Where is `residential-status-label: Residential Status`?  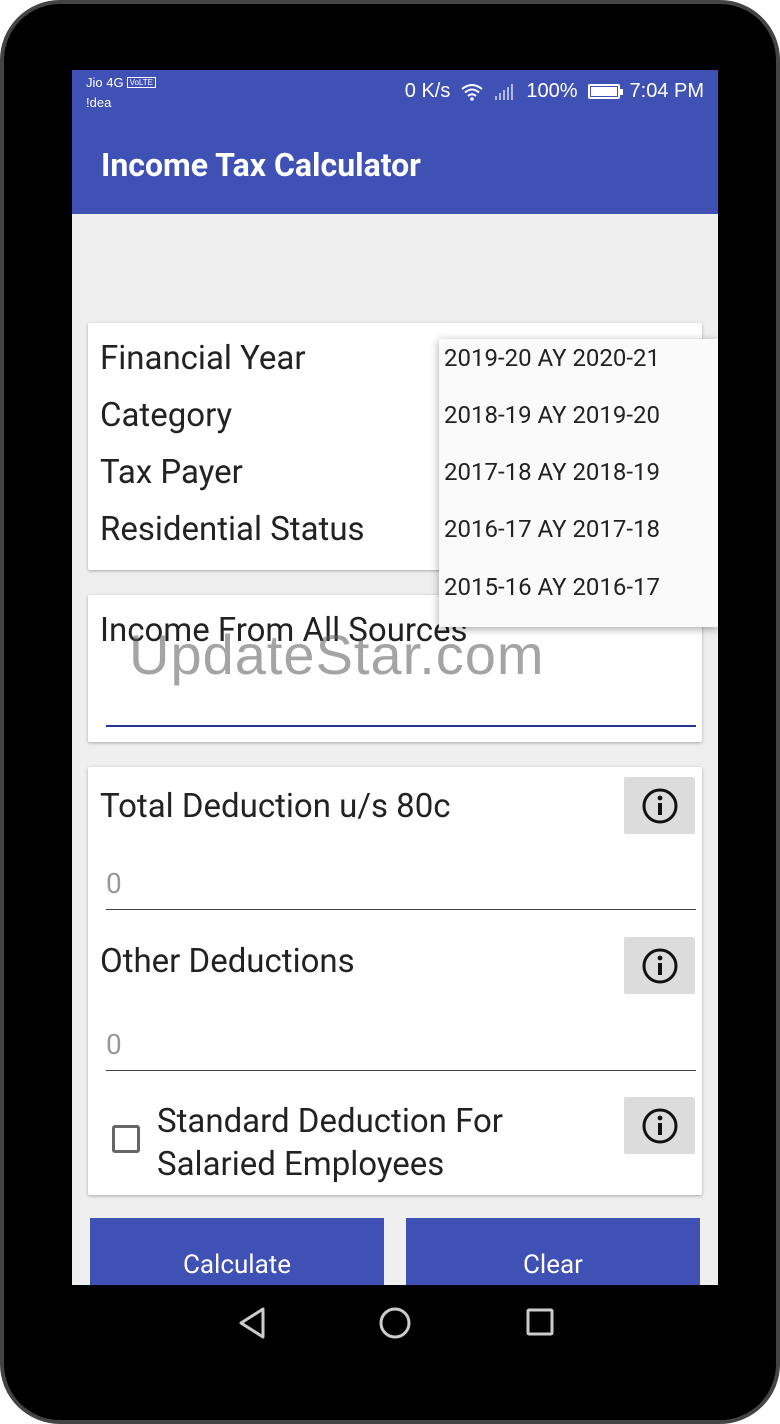
residential-status-label: Residential Status is located at coordinates (232, 529).